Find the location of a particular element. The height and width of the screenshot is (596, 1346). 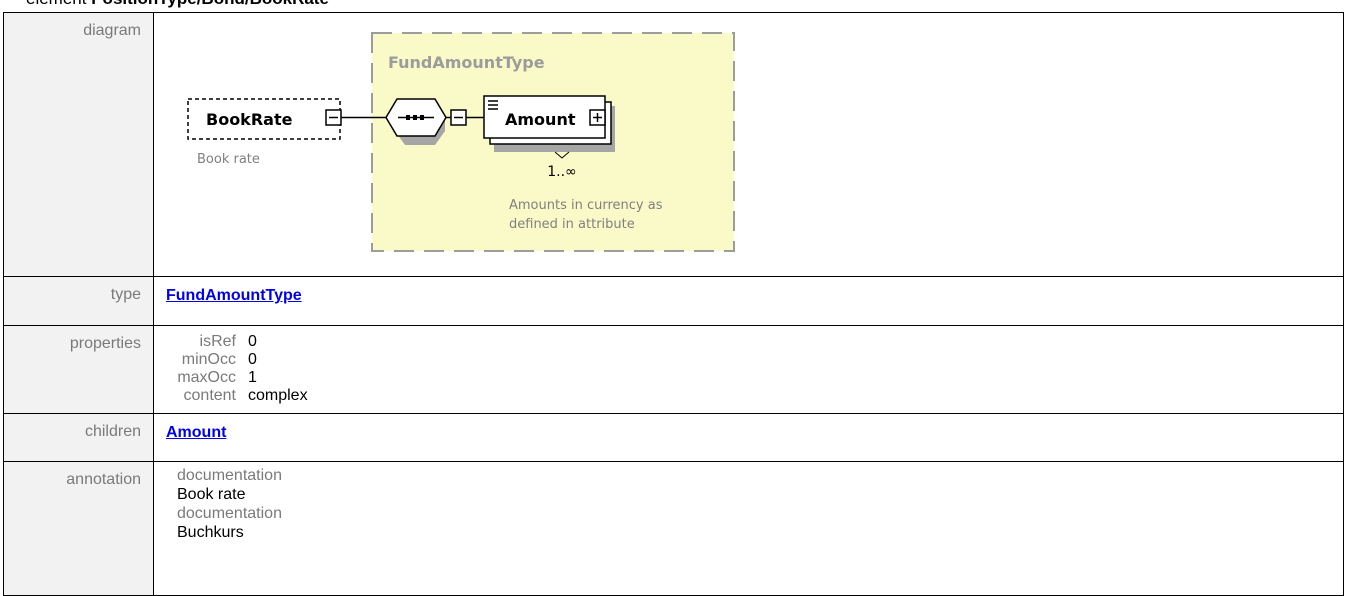

prop-key-maxocc: maxOcc is located at coordinates (206, 377).